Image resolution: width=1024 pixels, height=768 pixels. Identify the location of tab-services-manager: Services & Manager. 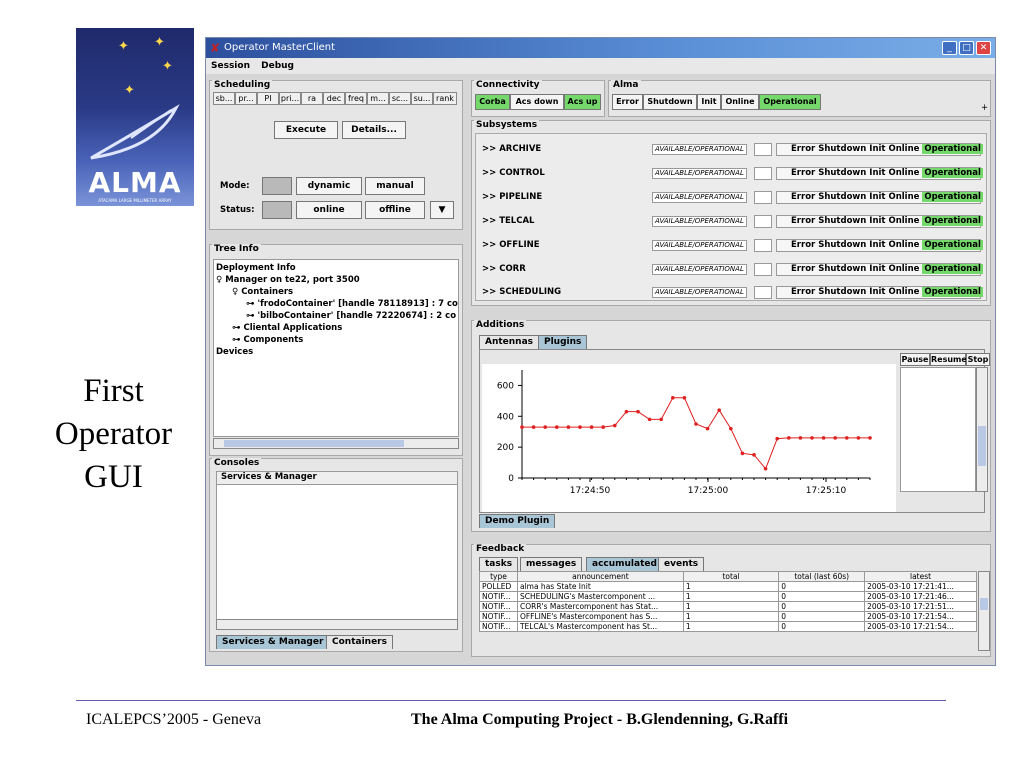
(273, 642).